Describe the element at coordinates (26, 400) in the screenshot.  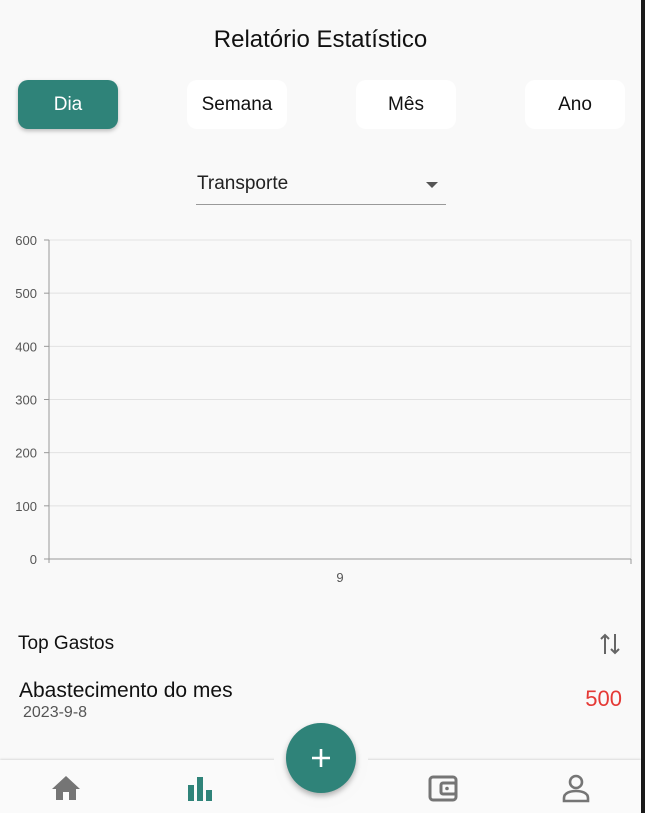
I see `chart-y-tick-label: 300` at that location.